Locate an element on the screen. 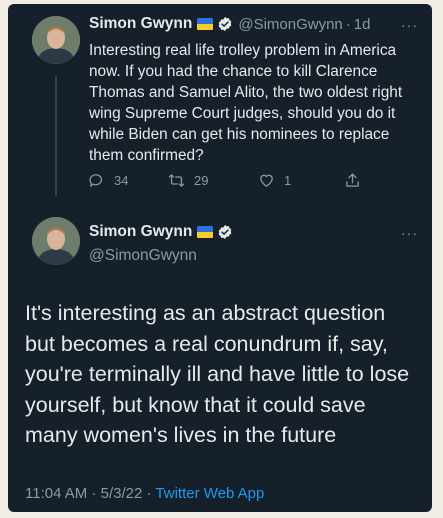  like-count: 1 is located at coordinates (288, 180).